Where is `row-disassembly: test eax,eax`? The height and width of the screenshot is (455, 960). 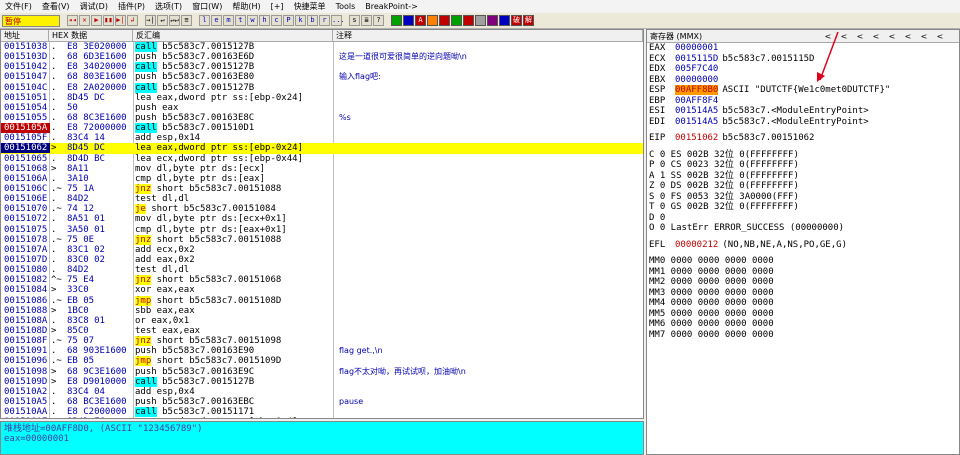
row-disassembly: test eax,eax is located at coordinates (233, 331).